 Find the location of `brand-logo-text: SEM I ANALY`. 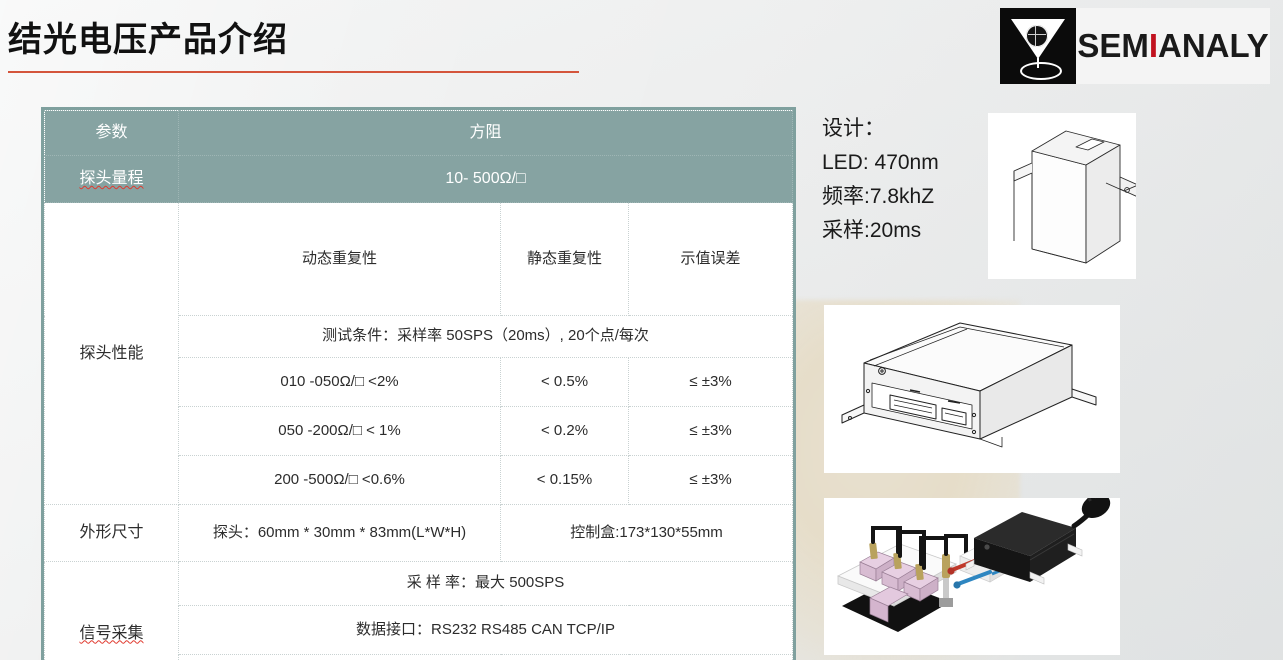

brand-logo-text: SEM I ANALY is located at coordinates (1173, 46).